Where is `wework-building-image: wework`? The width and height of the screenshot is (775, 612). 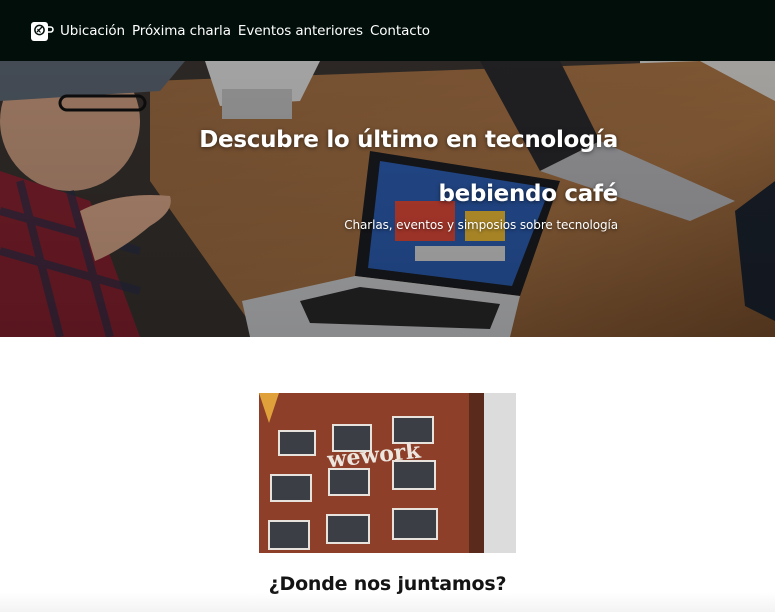
wework-building-image: wework is located at coordinates (387, 473).